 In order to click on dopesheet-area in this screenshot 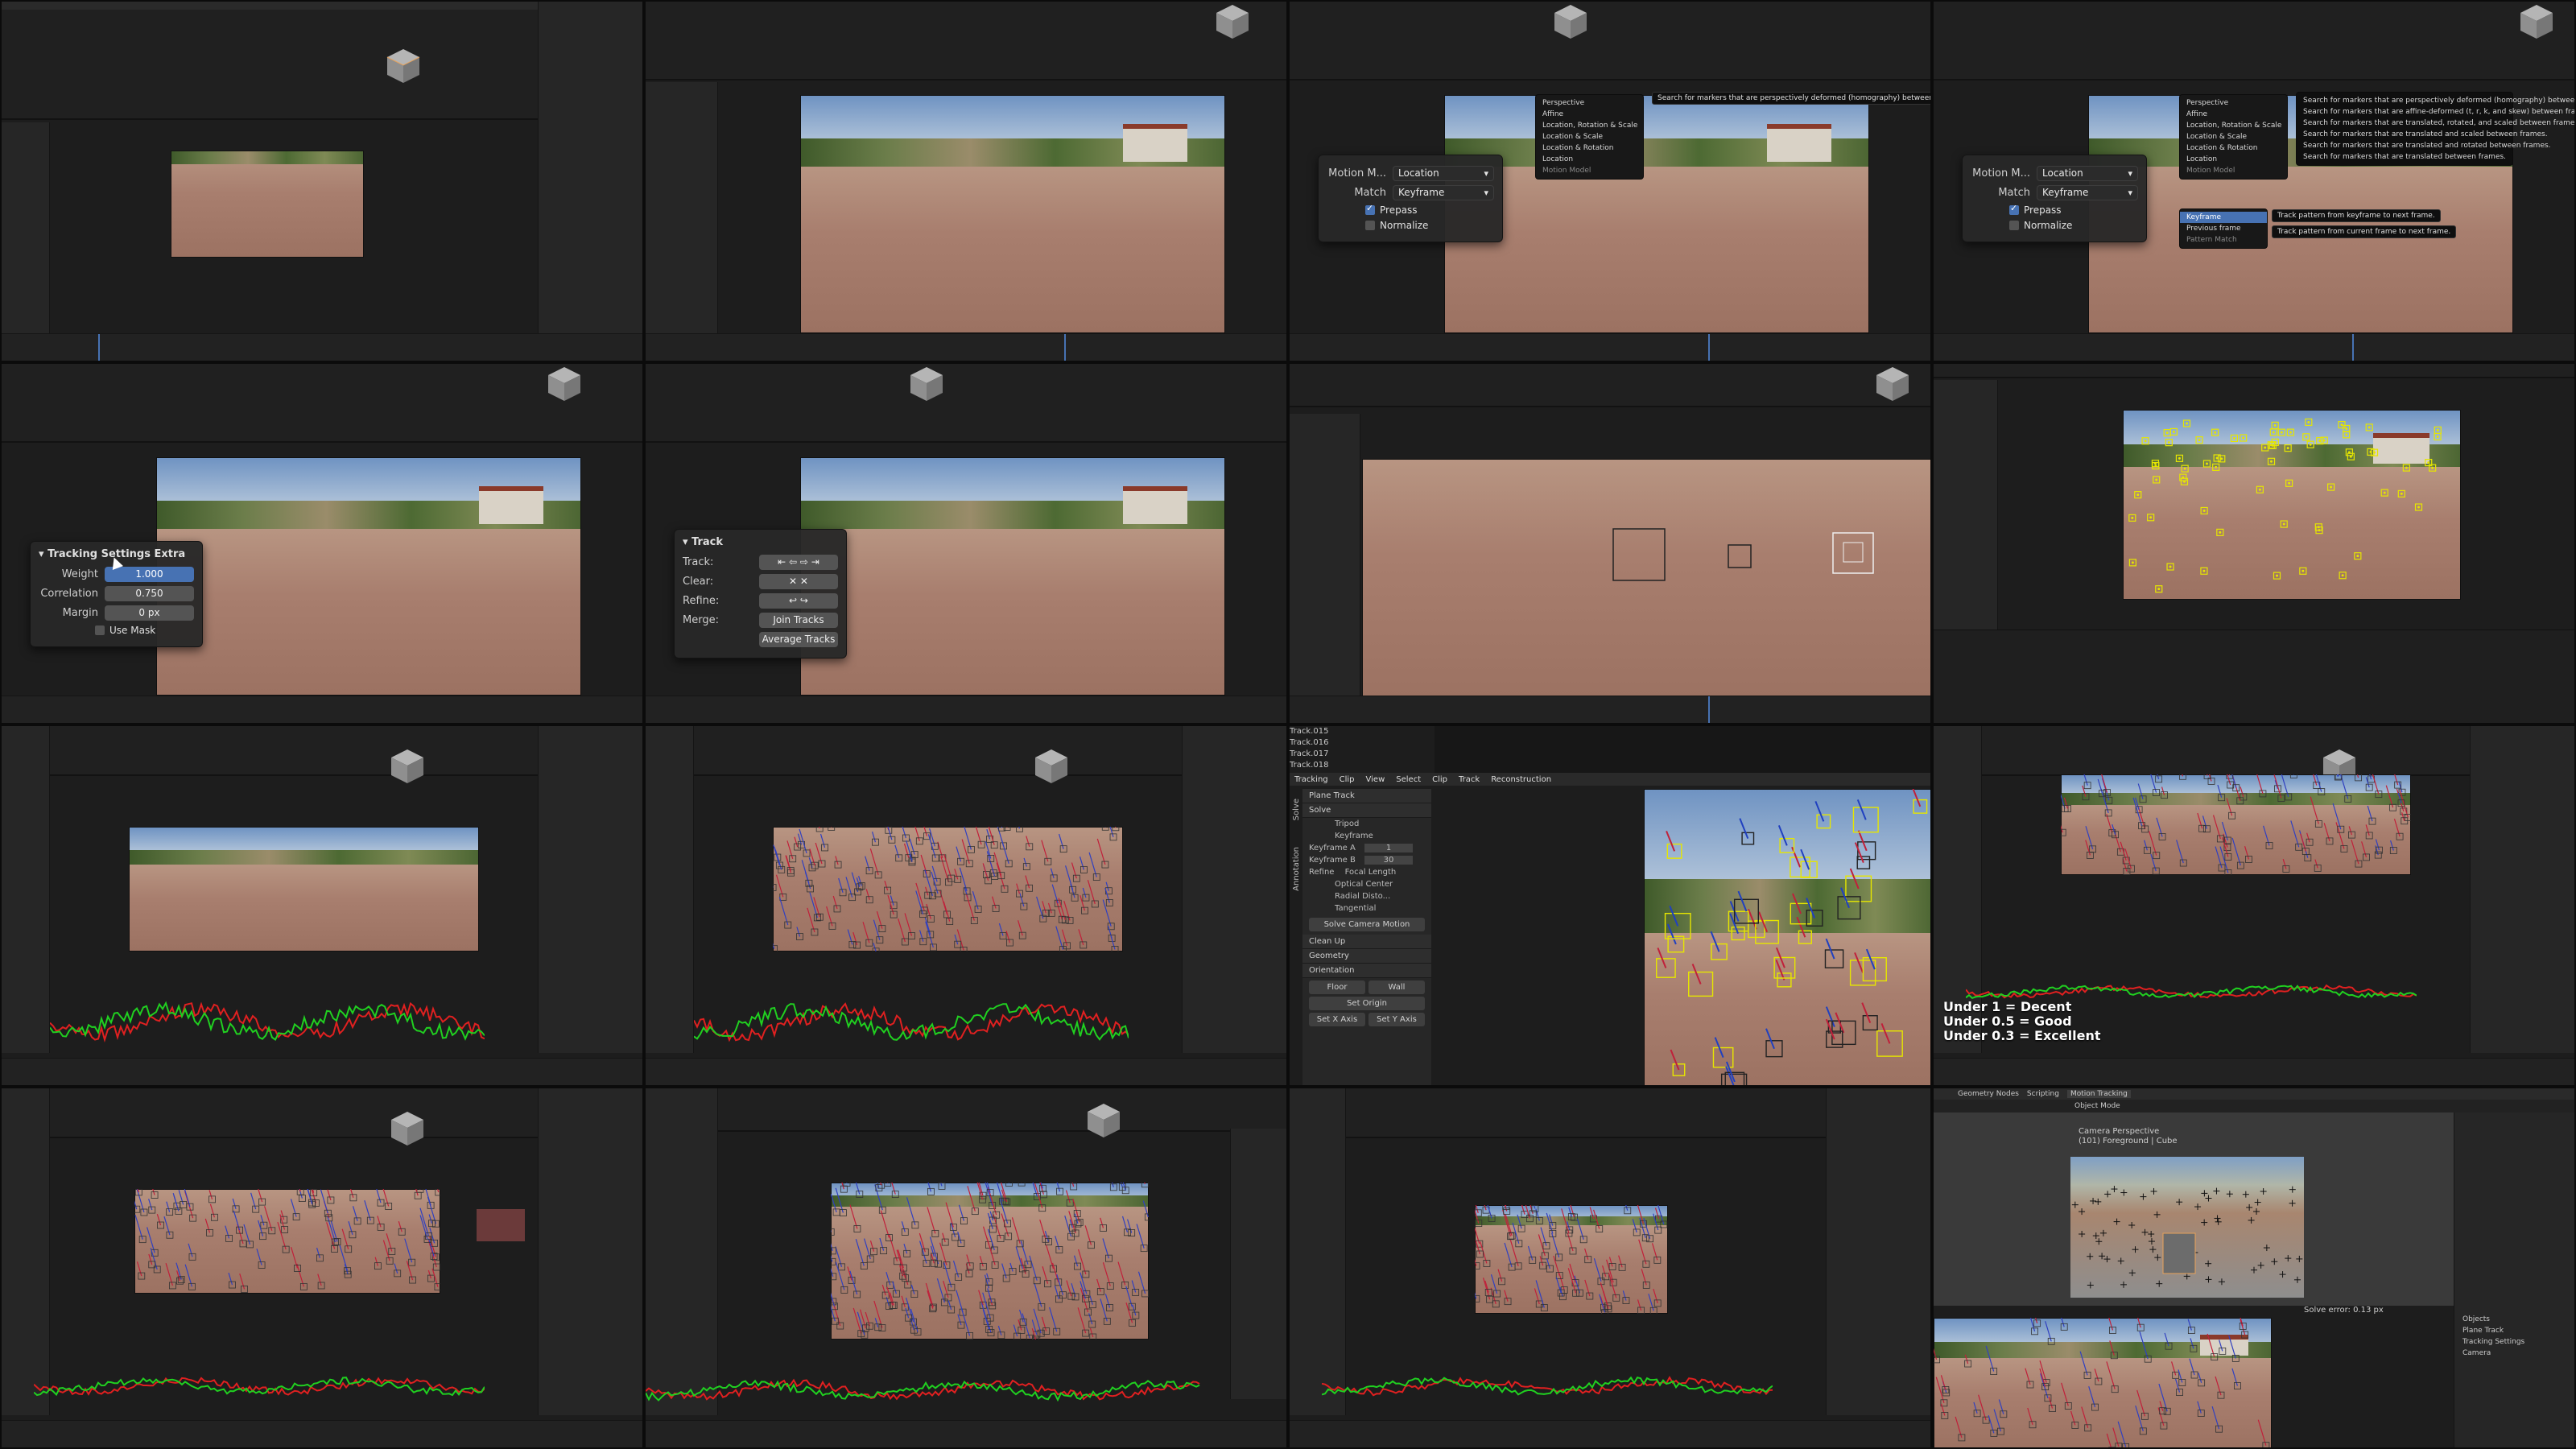, I will do `click(2254, 676)`.